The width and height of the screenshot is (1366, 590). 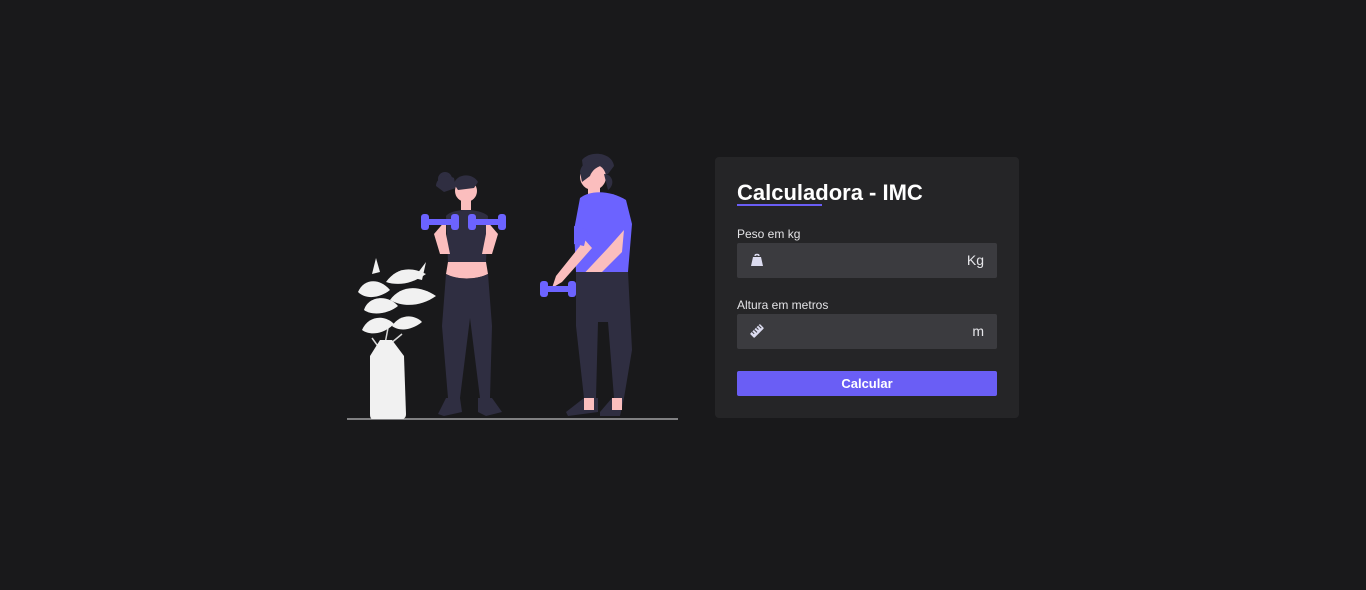 I want to click on weight-field-group: Peso em kg Kg, so click(x=867, y=252).